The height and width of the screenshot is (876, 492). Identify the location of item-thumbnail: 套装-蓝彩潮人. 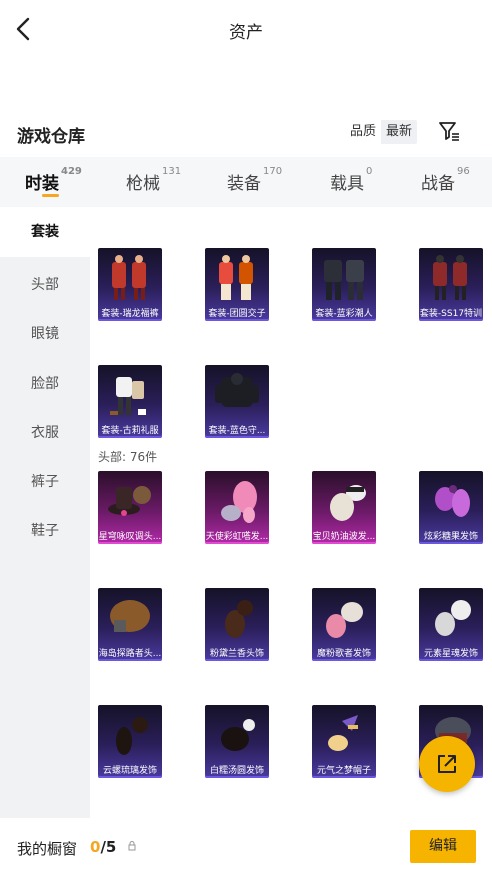
(344, 284).